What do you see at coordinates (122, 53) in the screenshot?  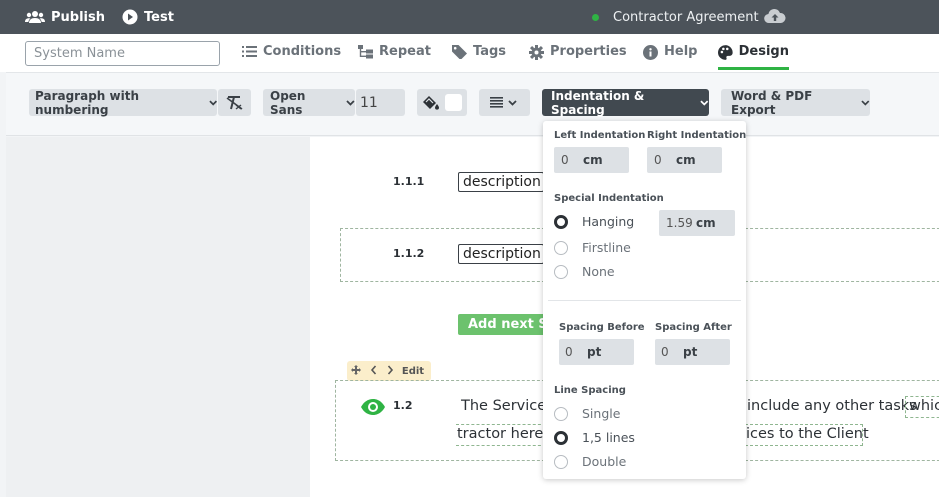 I see `system-name-input` at bounding box center [122, 53].